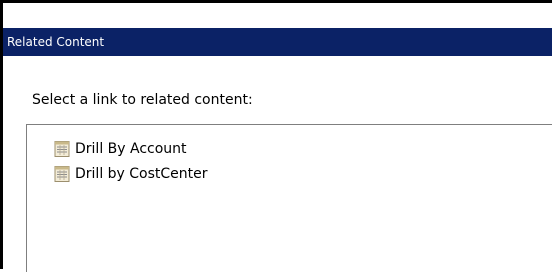 The height and width of the screenshot is (272, 552). I want to click on dialog-title: Related Content, so click(277, 42).